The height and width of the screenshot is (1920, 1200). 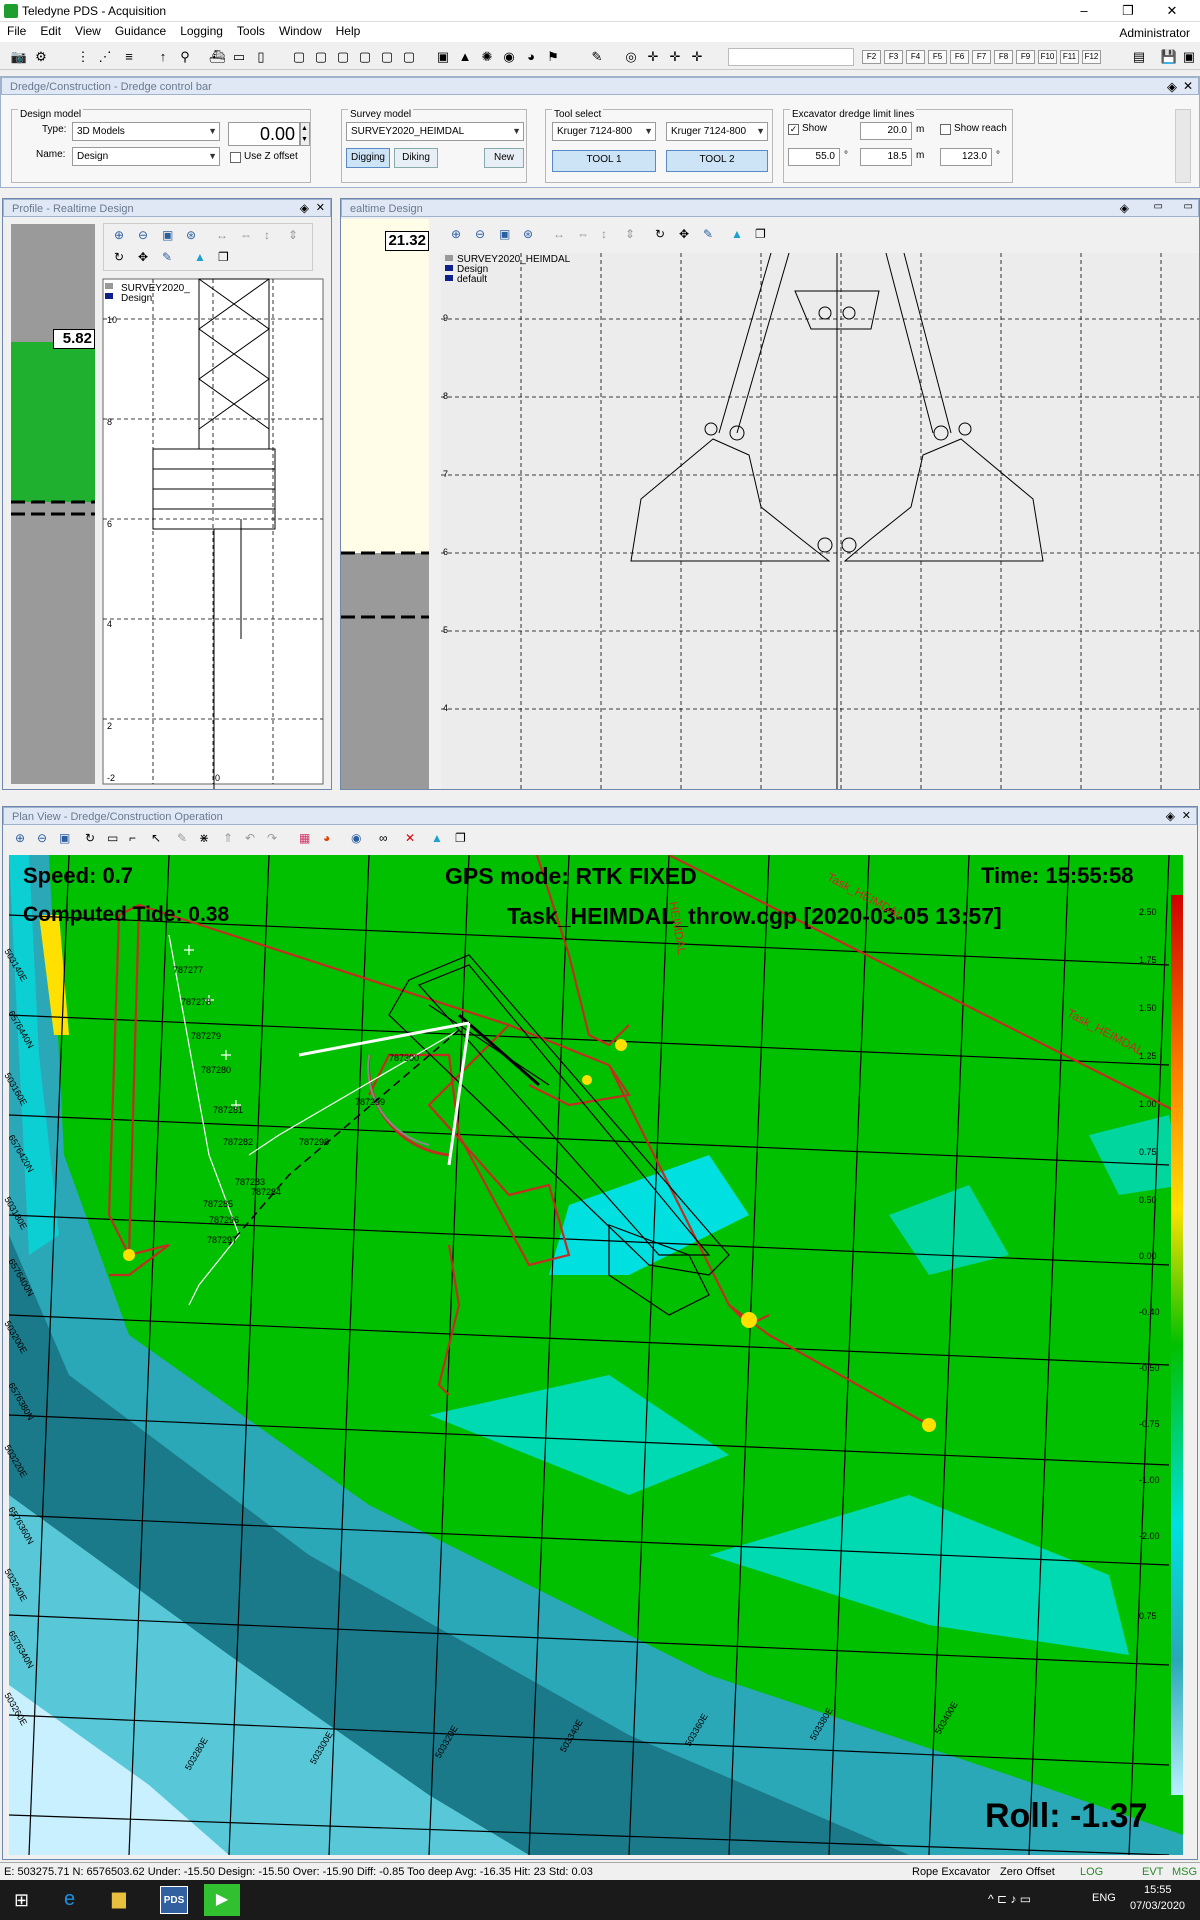 What do you see at coordinates (387, 57) in the screenshot?
I see `window5-icon: ▢` at bounding box center [387, 57].